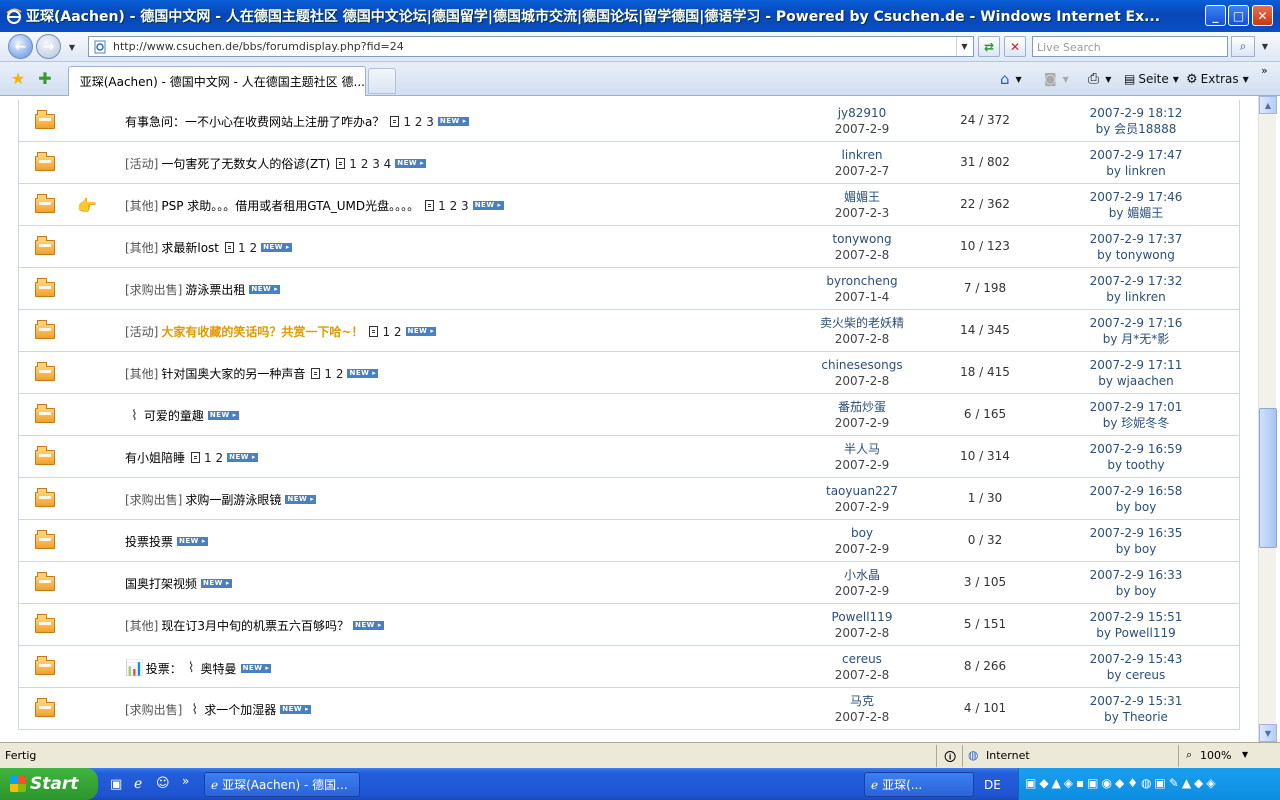 The image size is (1280, 800). What do you see at coordinates (18, 78) in the screenshot?
I see `favorites-star-icon: ★` at bounding box center [18, 78].